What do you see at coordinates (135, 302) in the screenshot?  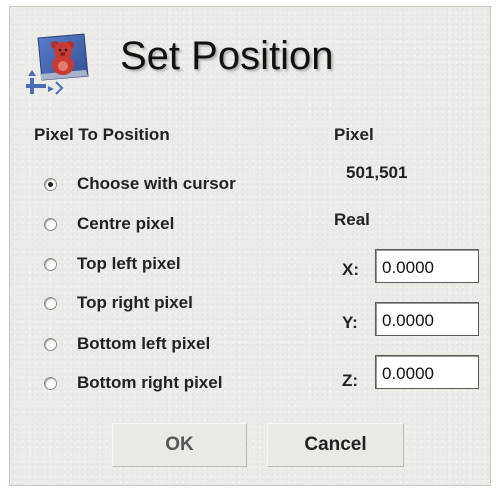 I see `radio-label: Top right pixel` at bounding box center [135, 302].